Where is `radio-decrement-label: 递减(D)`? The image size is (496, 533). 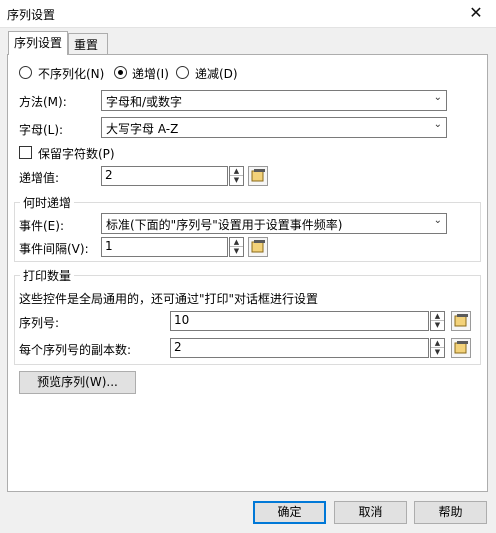
radio-decrement-label: 递减(D) is located at coordinates (216, 73).